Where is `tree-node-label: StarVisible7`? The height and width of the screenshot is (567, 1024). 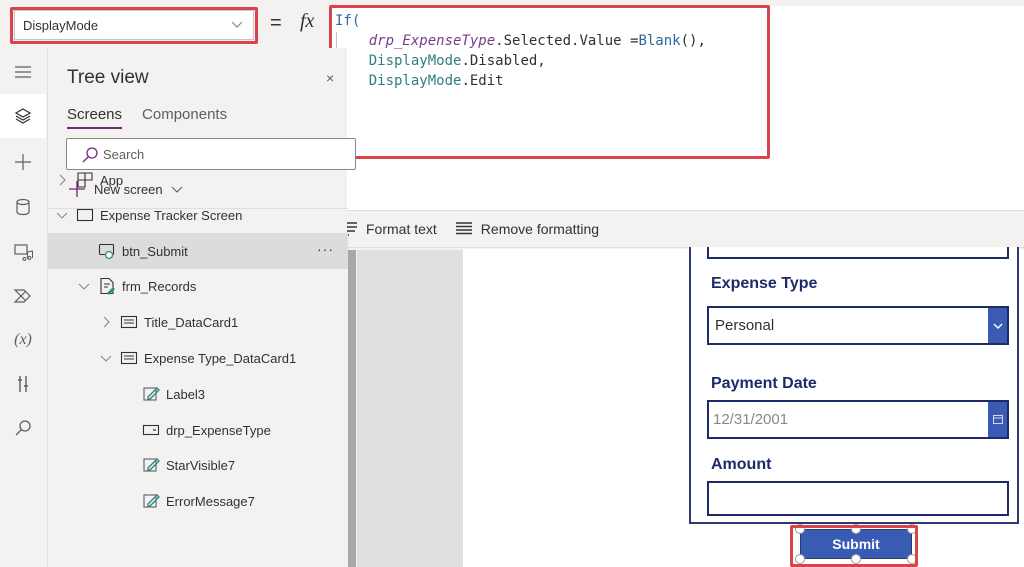
tree-node-label: StarVisible7 is located at coordinates (201, 465).